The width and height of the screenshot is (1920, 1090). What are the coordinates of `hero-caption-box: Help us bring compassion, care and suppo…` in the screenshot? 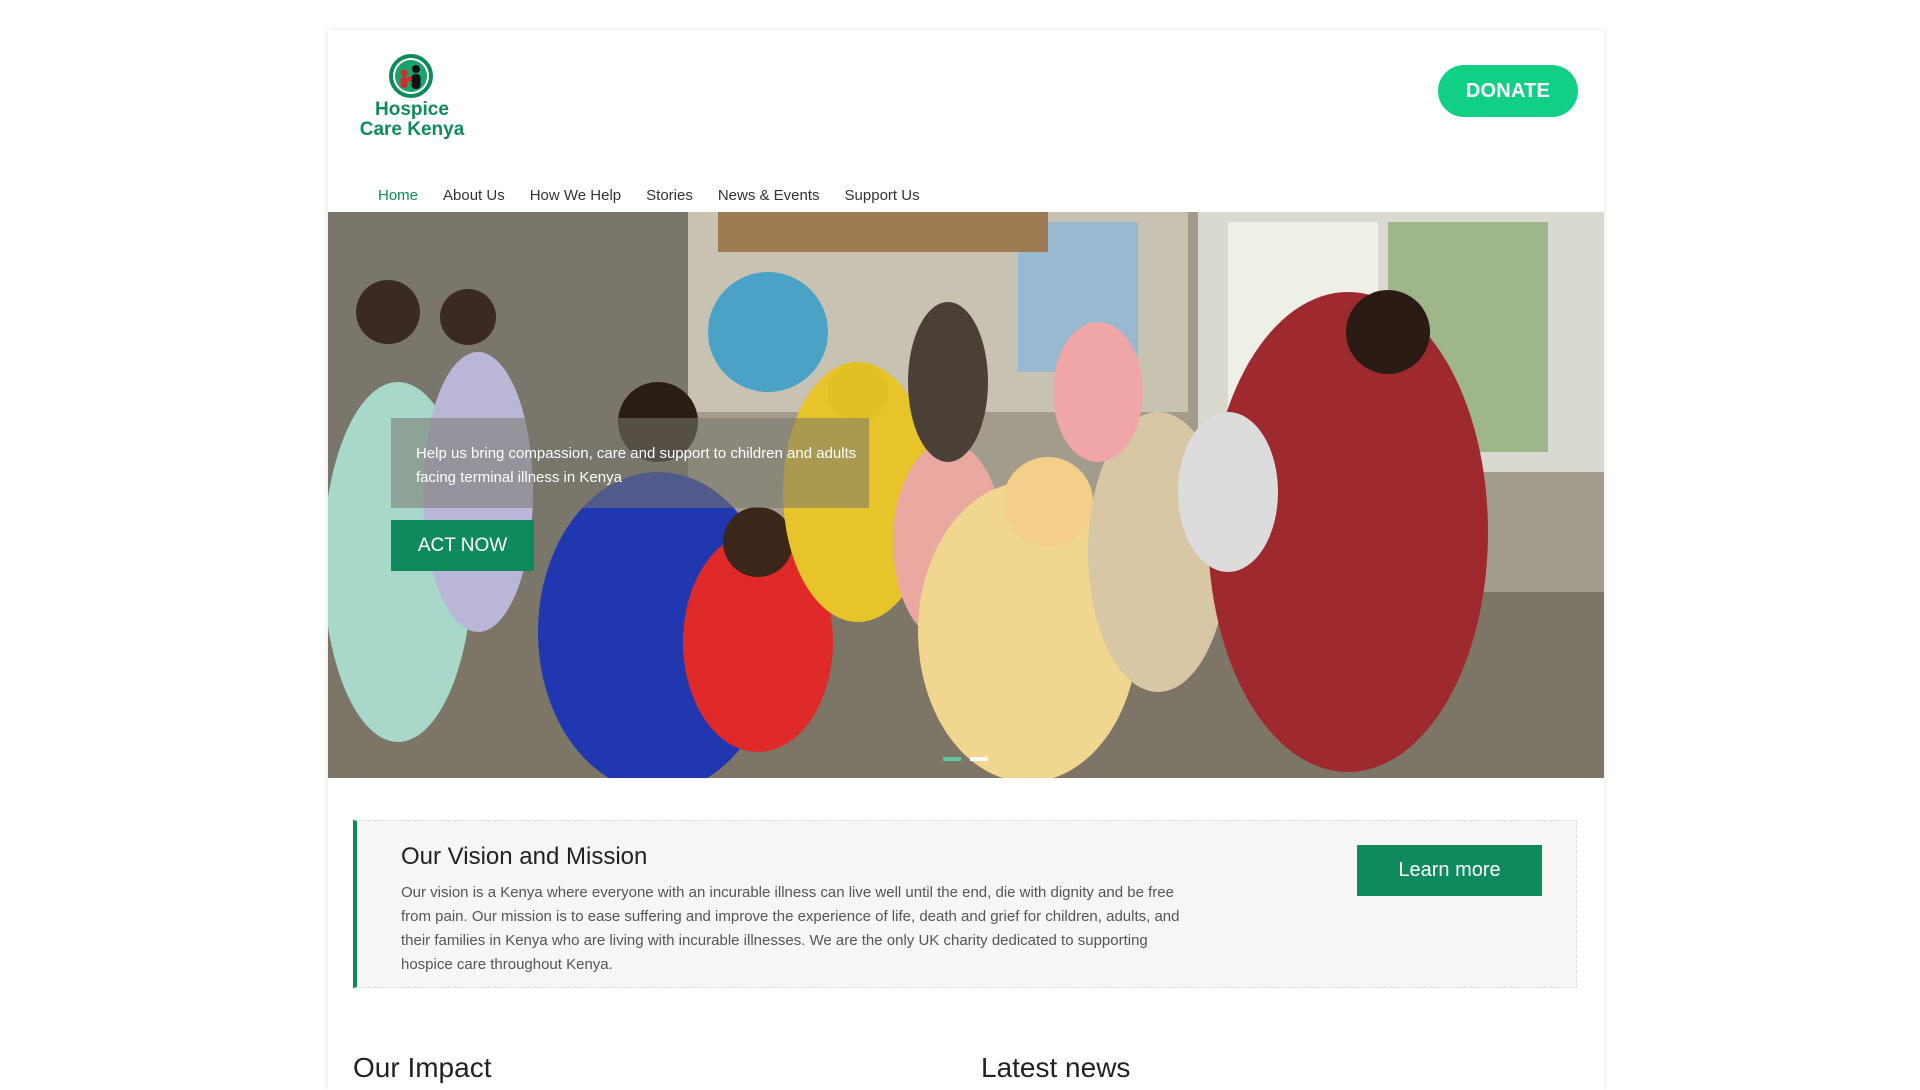 It's located at (630, 463).